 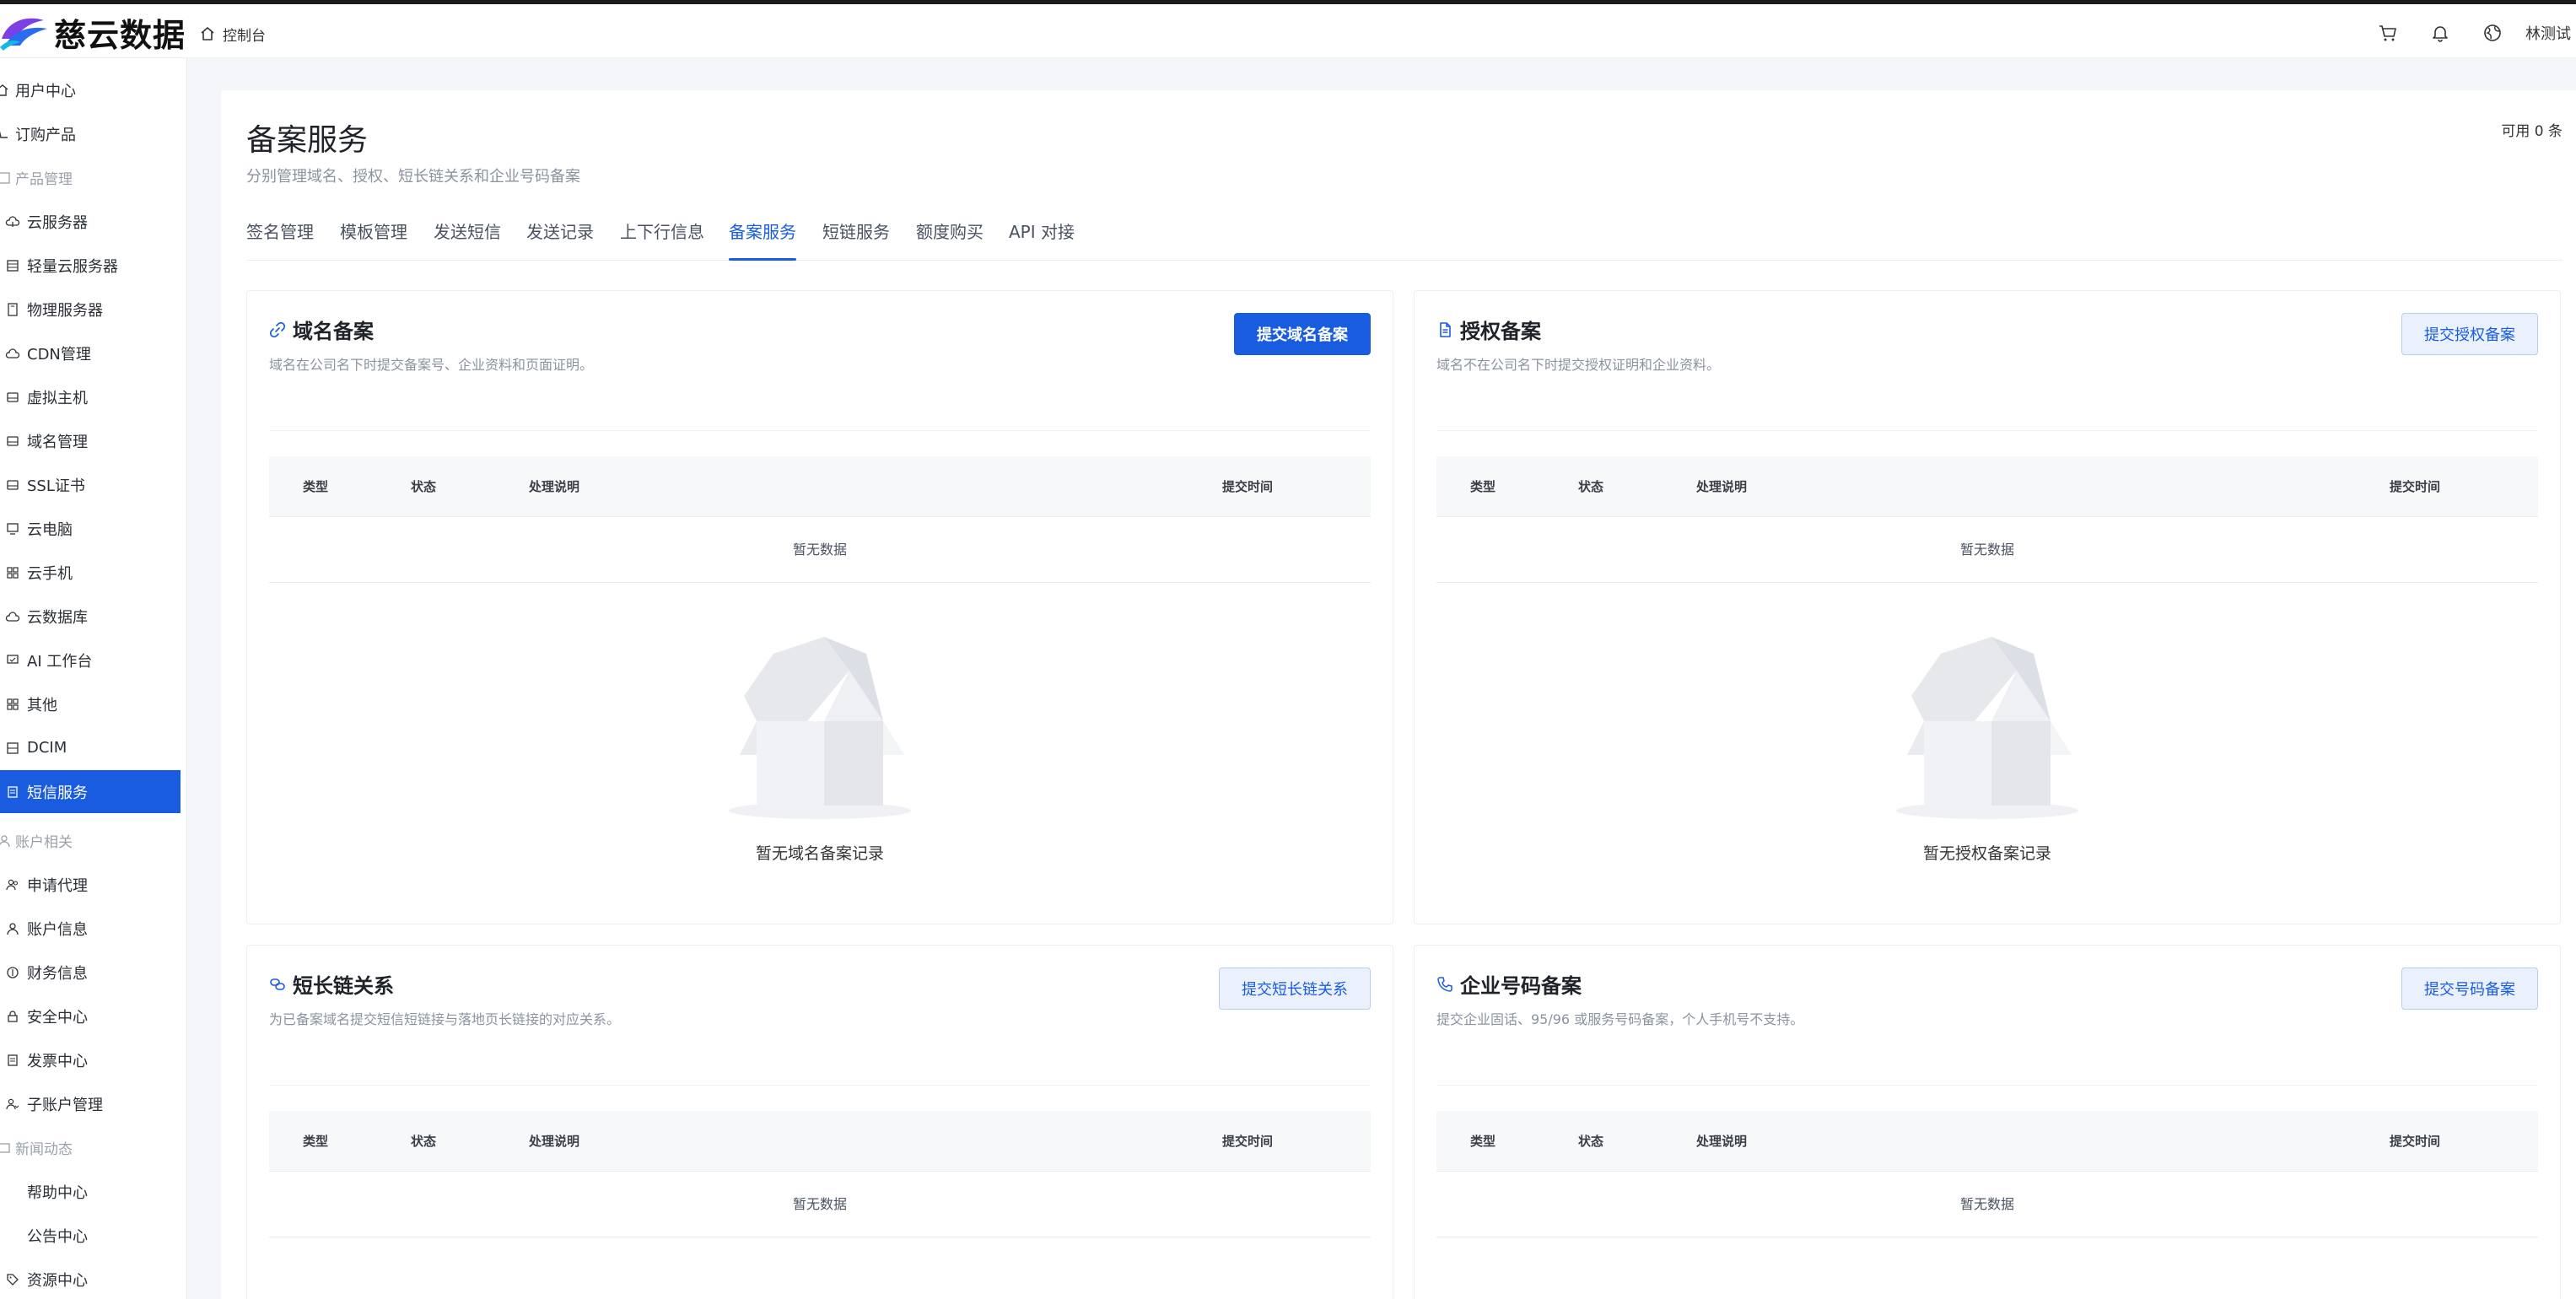 What do you see at coordinates (6, 1148) in the screenshot?
I see `news-icon` at bounding box center [6, 1148].